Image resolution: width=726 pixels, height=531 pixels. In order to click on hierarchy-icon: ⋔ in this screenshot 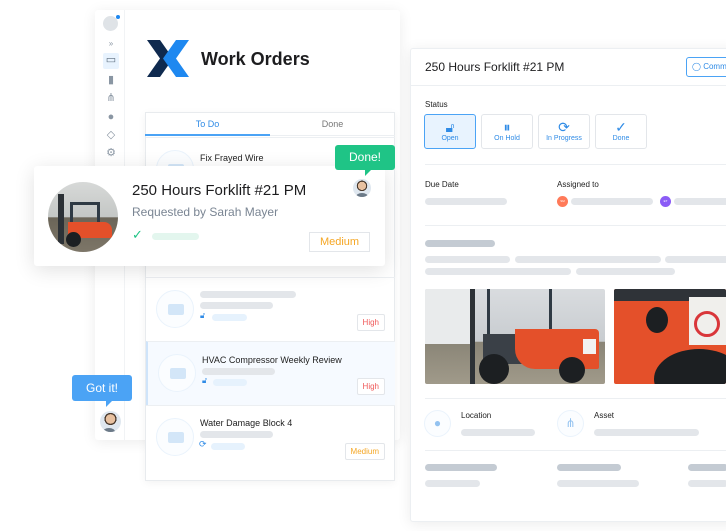, I will do `click(111, 98)`.